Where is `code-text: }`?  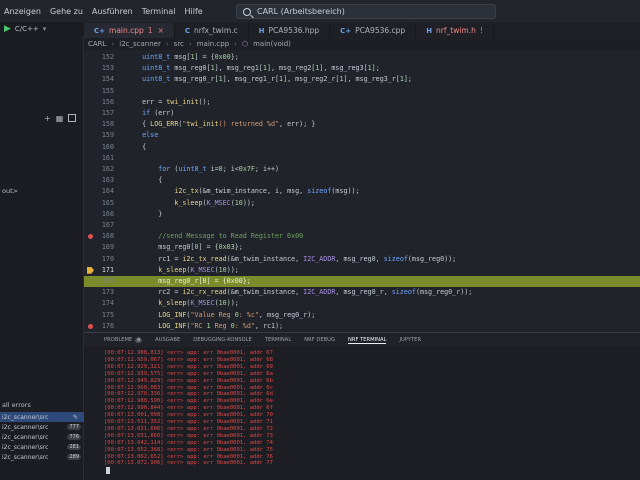 code-text: } is located at coordinates (144, 213).